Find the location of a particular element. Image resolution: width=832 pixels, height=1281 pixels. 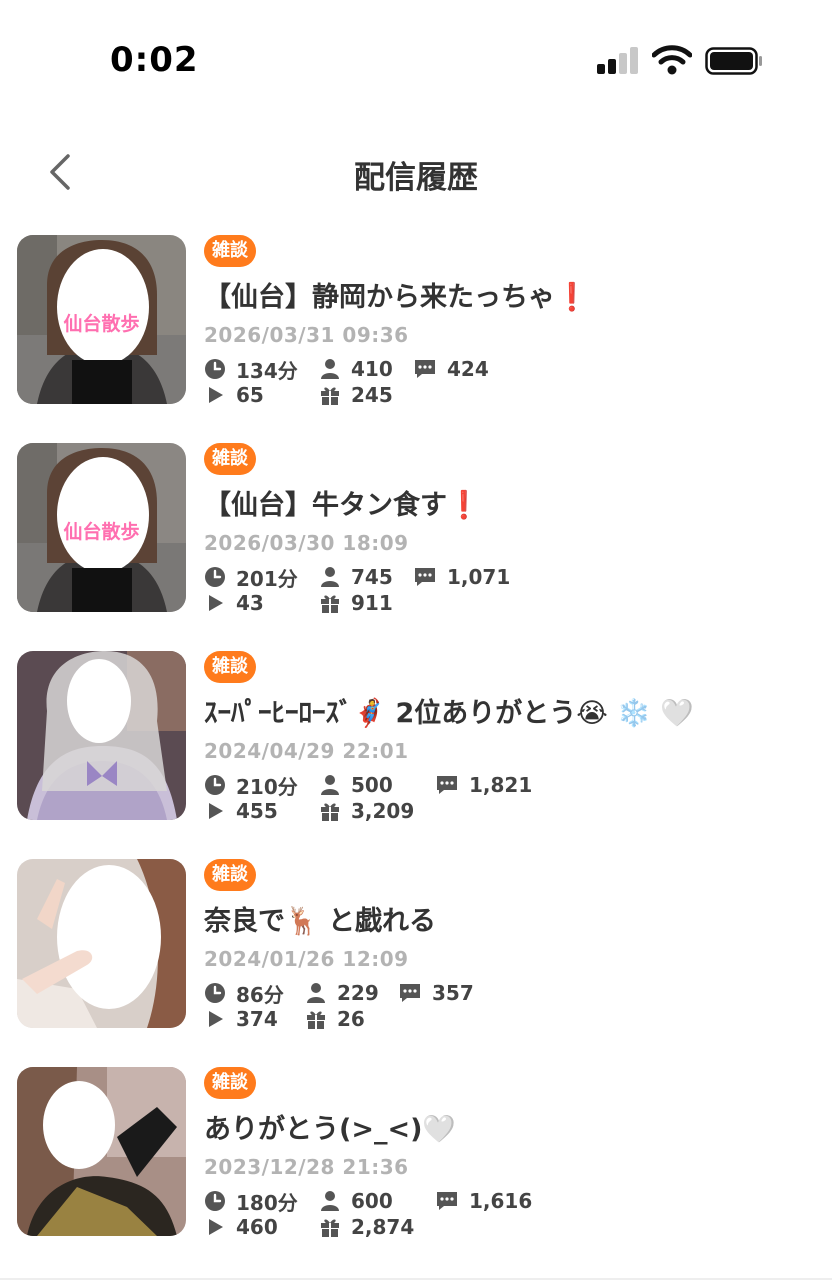

page-title: 配信履歴 is located at coordinates (416, 178).